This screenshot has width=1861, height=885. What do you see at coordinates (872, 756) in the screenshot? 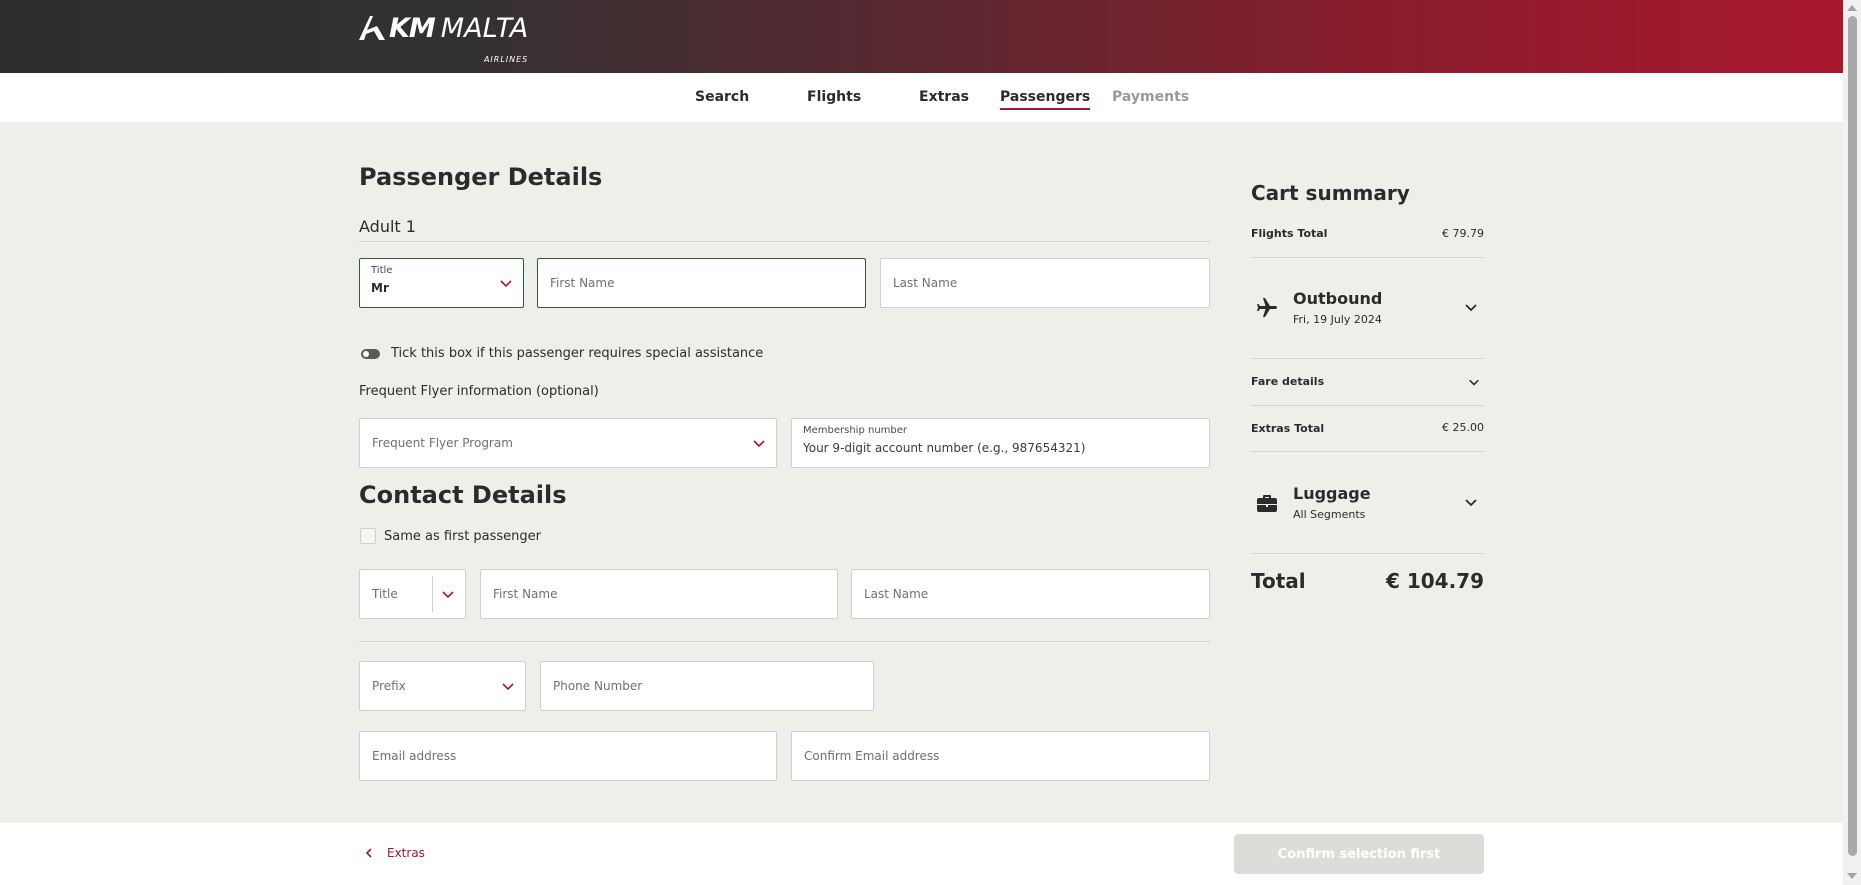
I see `confirm-email-placeholder: Confirm Email address` at bounding box center [872, 756].